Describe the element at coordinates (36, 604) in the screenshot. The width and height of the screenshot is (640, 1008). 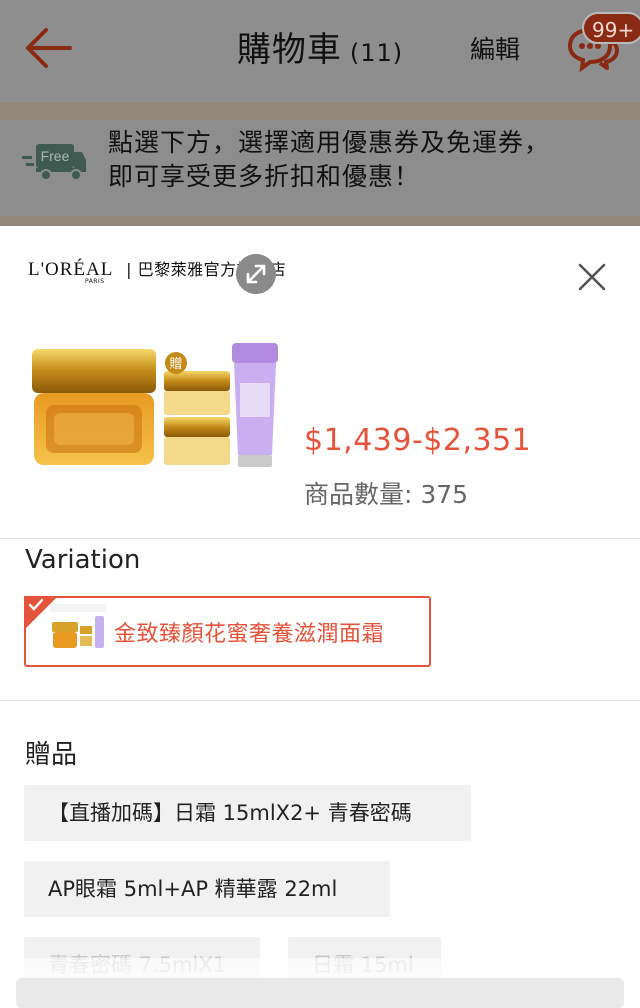
I see `check-icon` at that location.